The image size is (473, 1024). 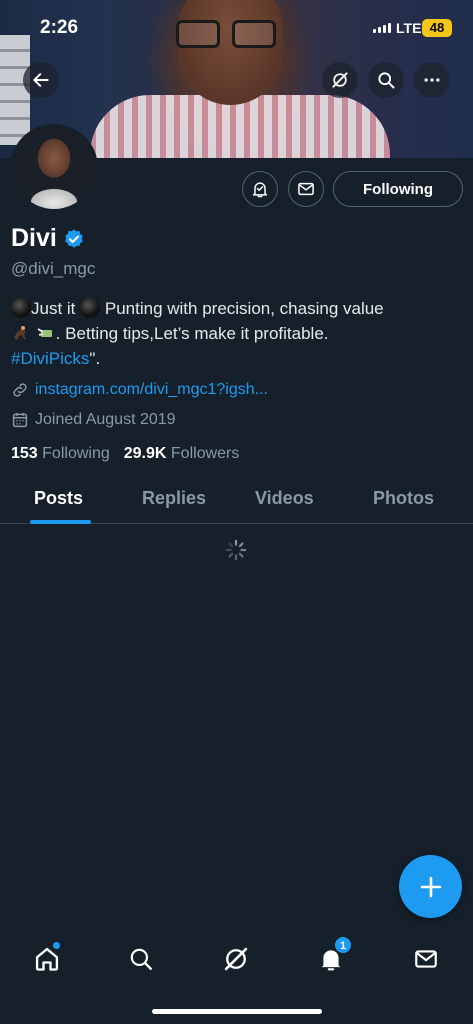 I want to click on notification-count-badge: 1, so click(x=343, y=945).